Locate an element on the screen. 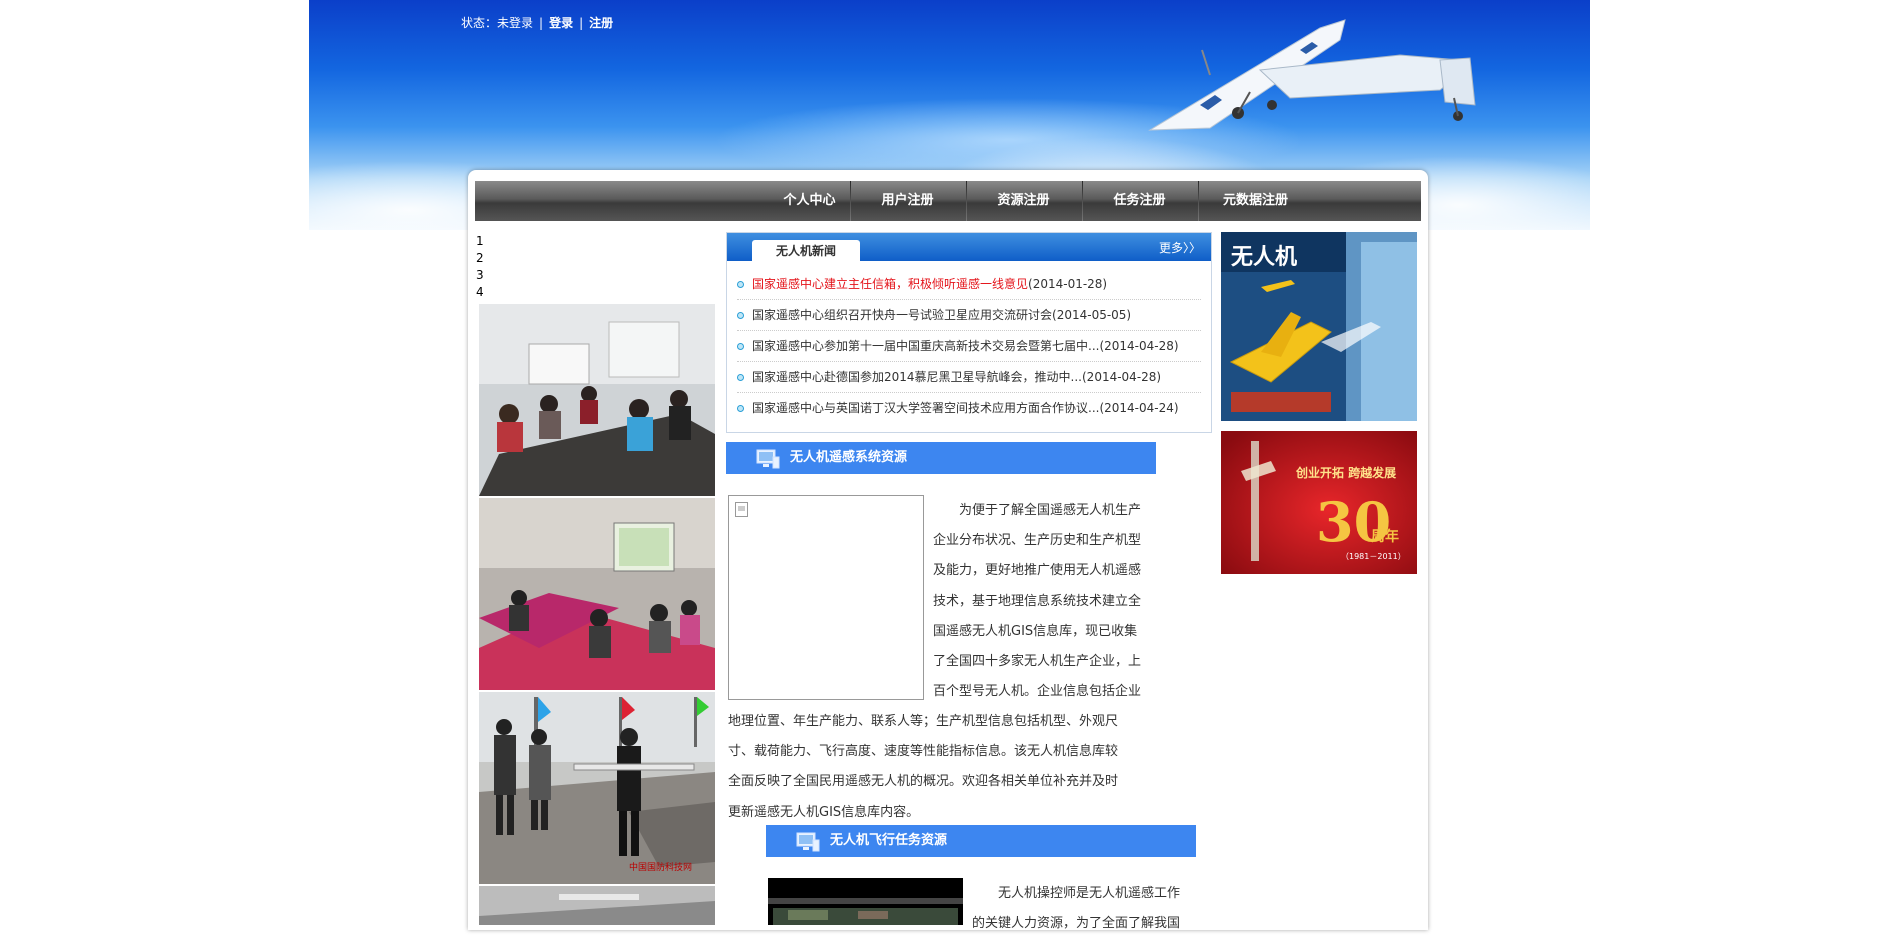  magazine-cover-image: 无人机 is located at coordinates (1319, 326).